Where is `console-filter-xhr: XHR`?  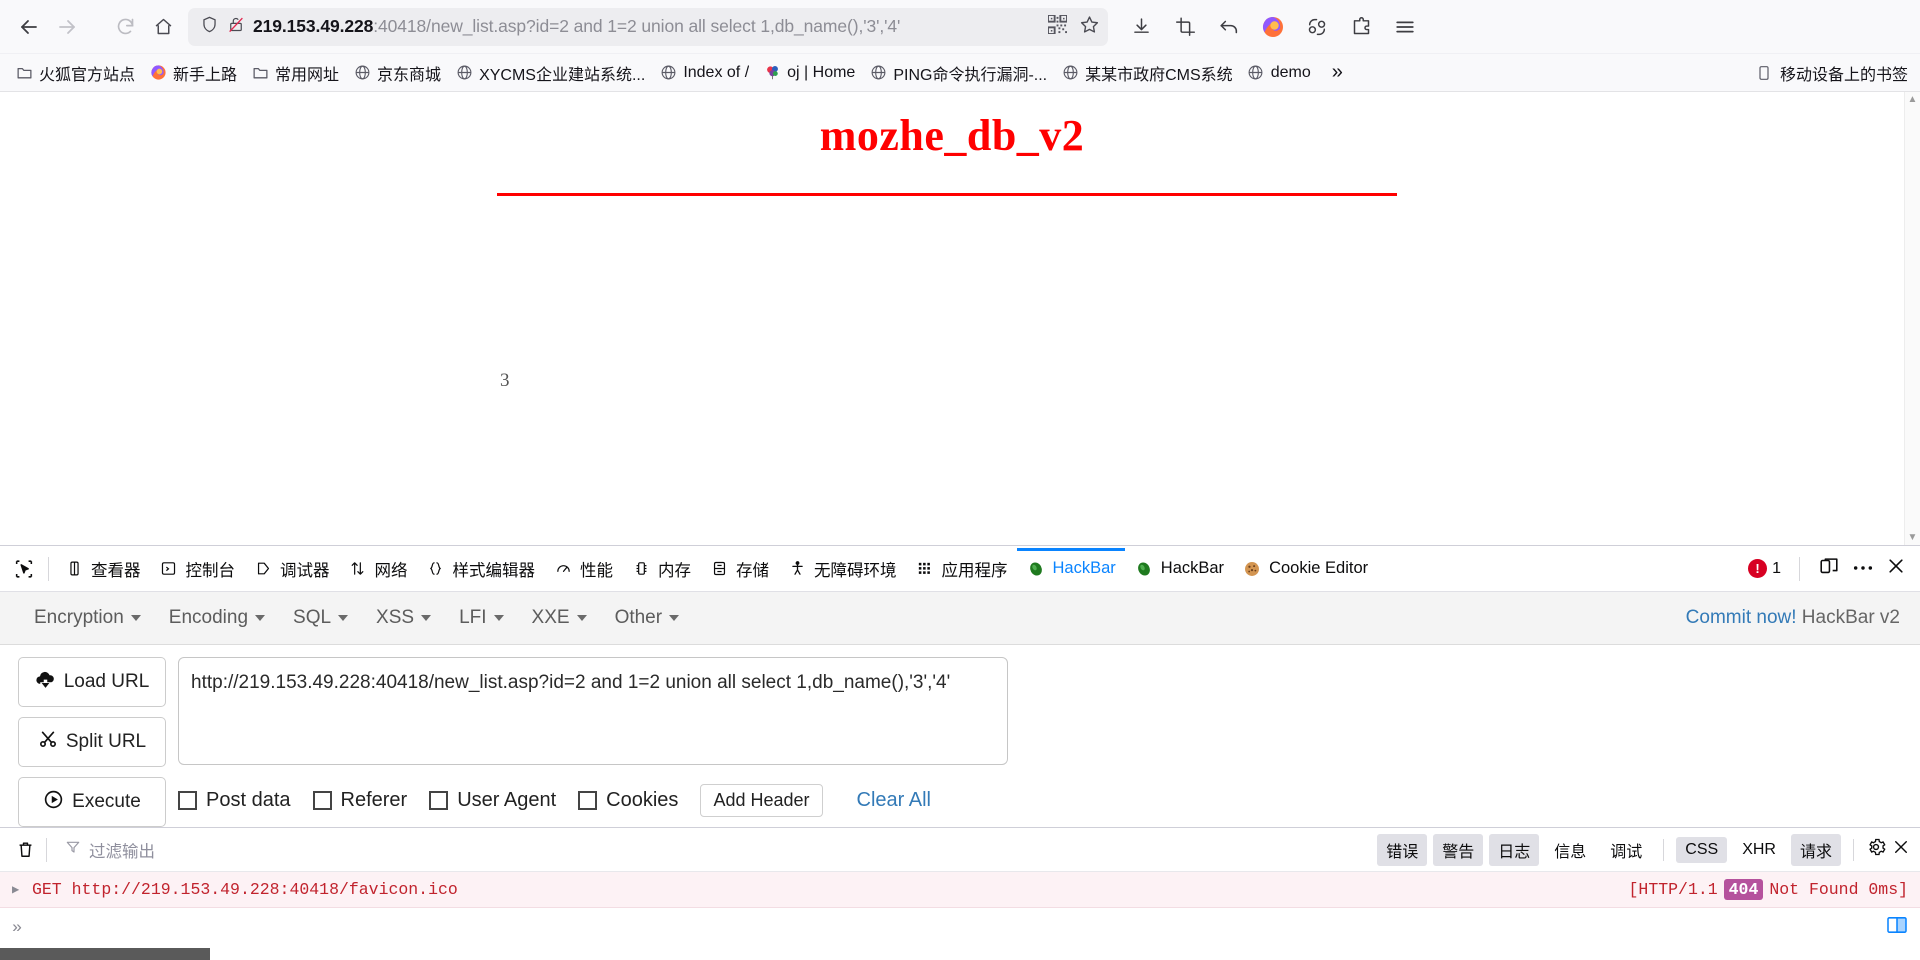 console-filter-xhr: XHR is located at coordinates (1759, 850).